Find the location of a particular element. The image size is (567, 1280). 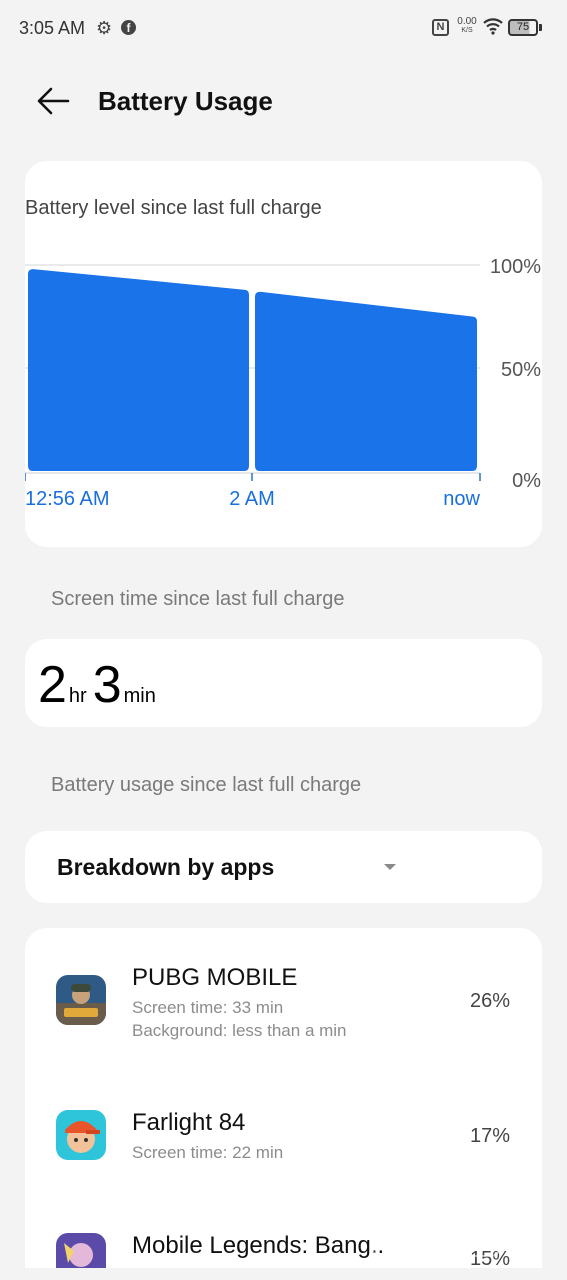

chart-x-tick-label: now is located at coordinates (461, 499).